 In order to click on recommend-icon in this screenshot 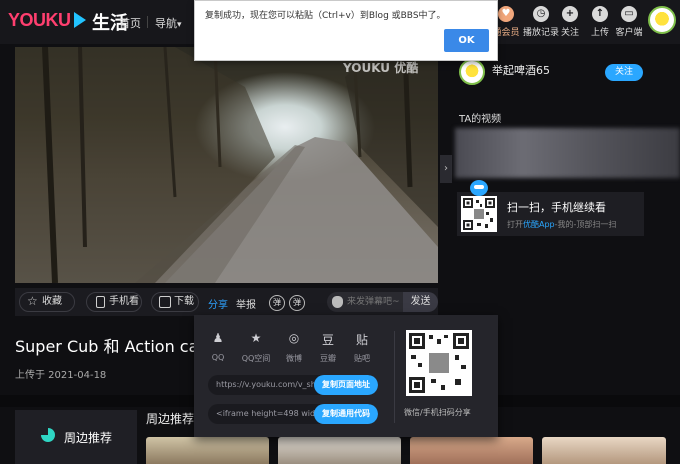, I will do `click(48, 435)`.